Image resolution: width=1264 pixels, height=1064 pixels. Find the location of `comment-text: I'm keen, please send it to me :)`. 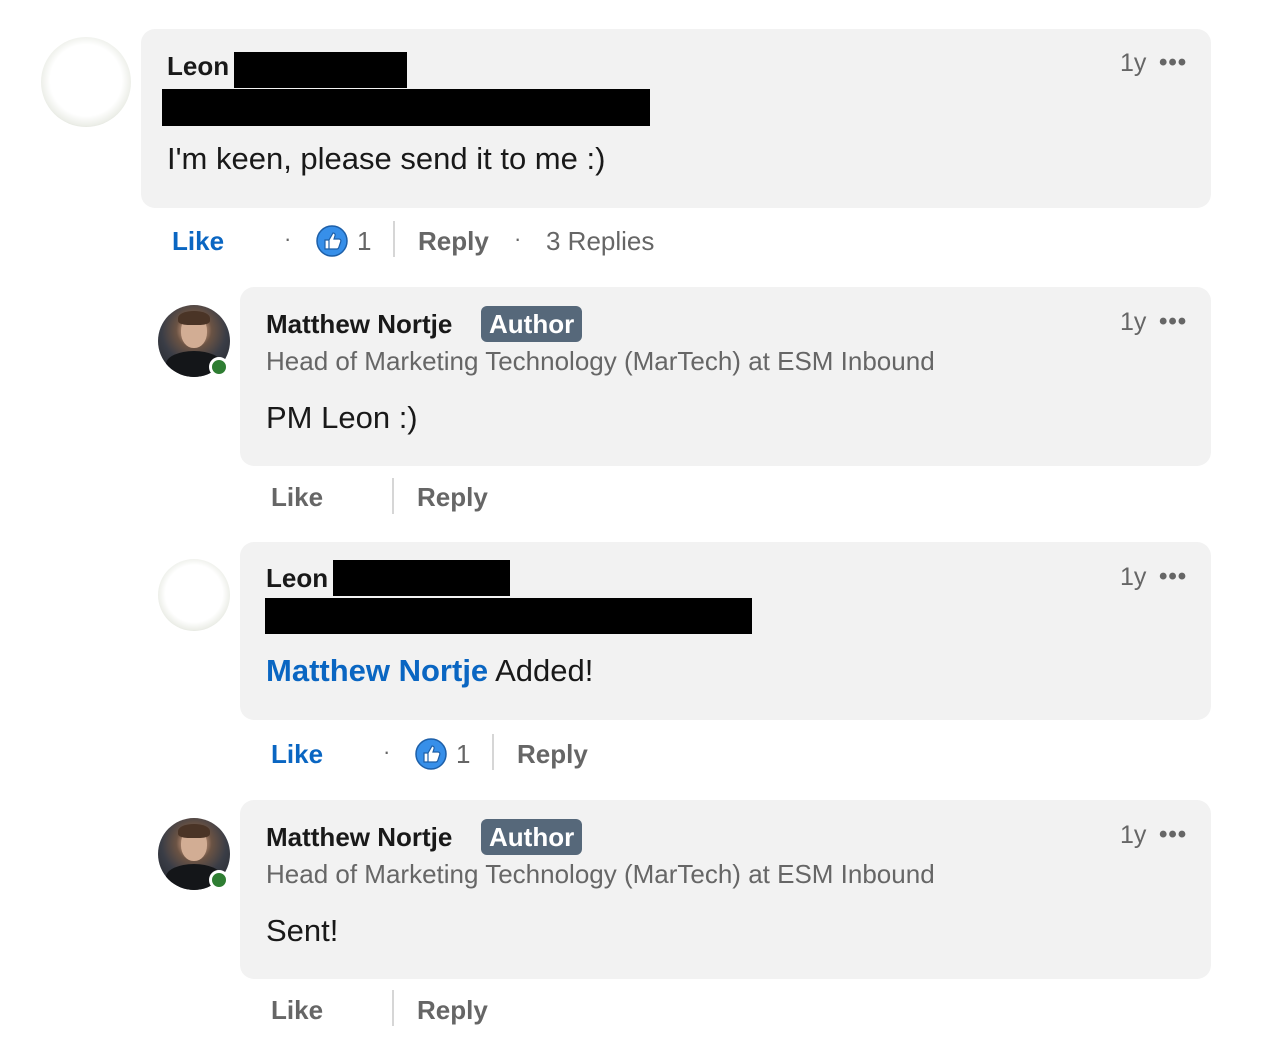

comment-text: I'm keen, please send it to me :) is located at coordinates (386, 158).